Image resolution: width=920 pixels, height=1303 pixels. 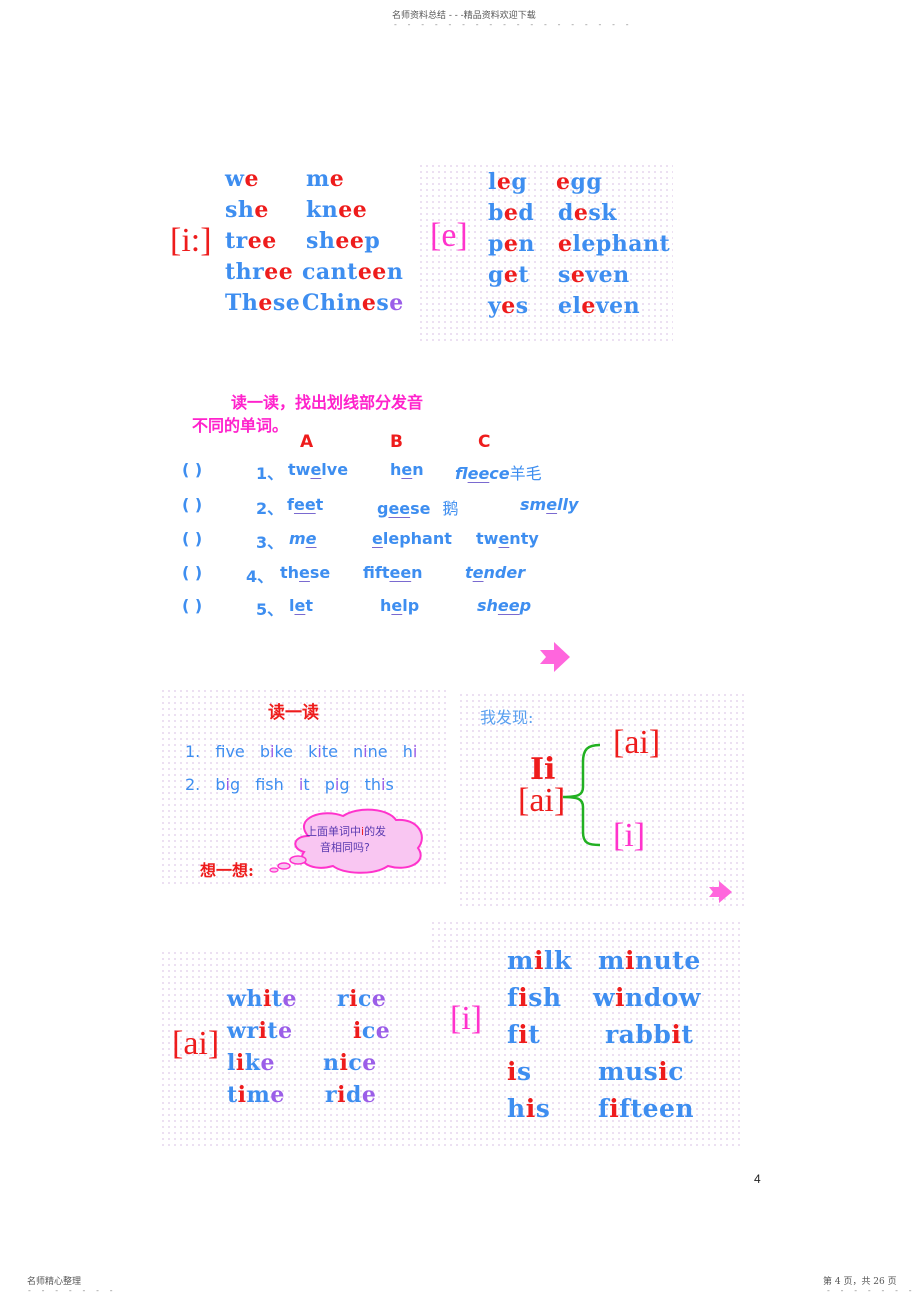 I want to click on option-c: sheep, so click(x=504, y=605).